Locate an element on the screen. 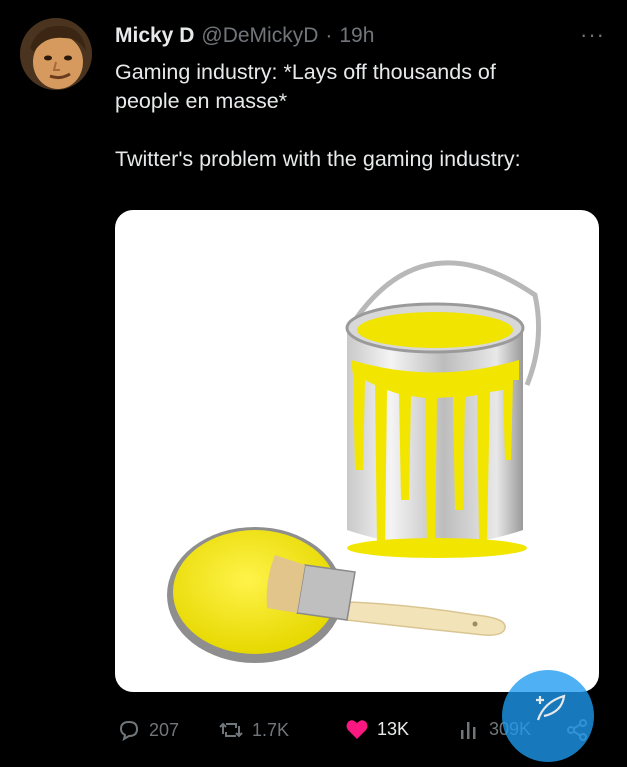  like-count: 13K is located at coordinates (393, 728).